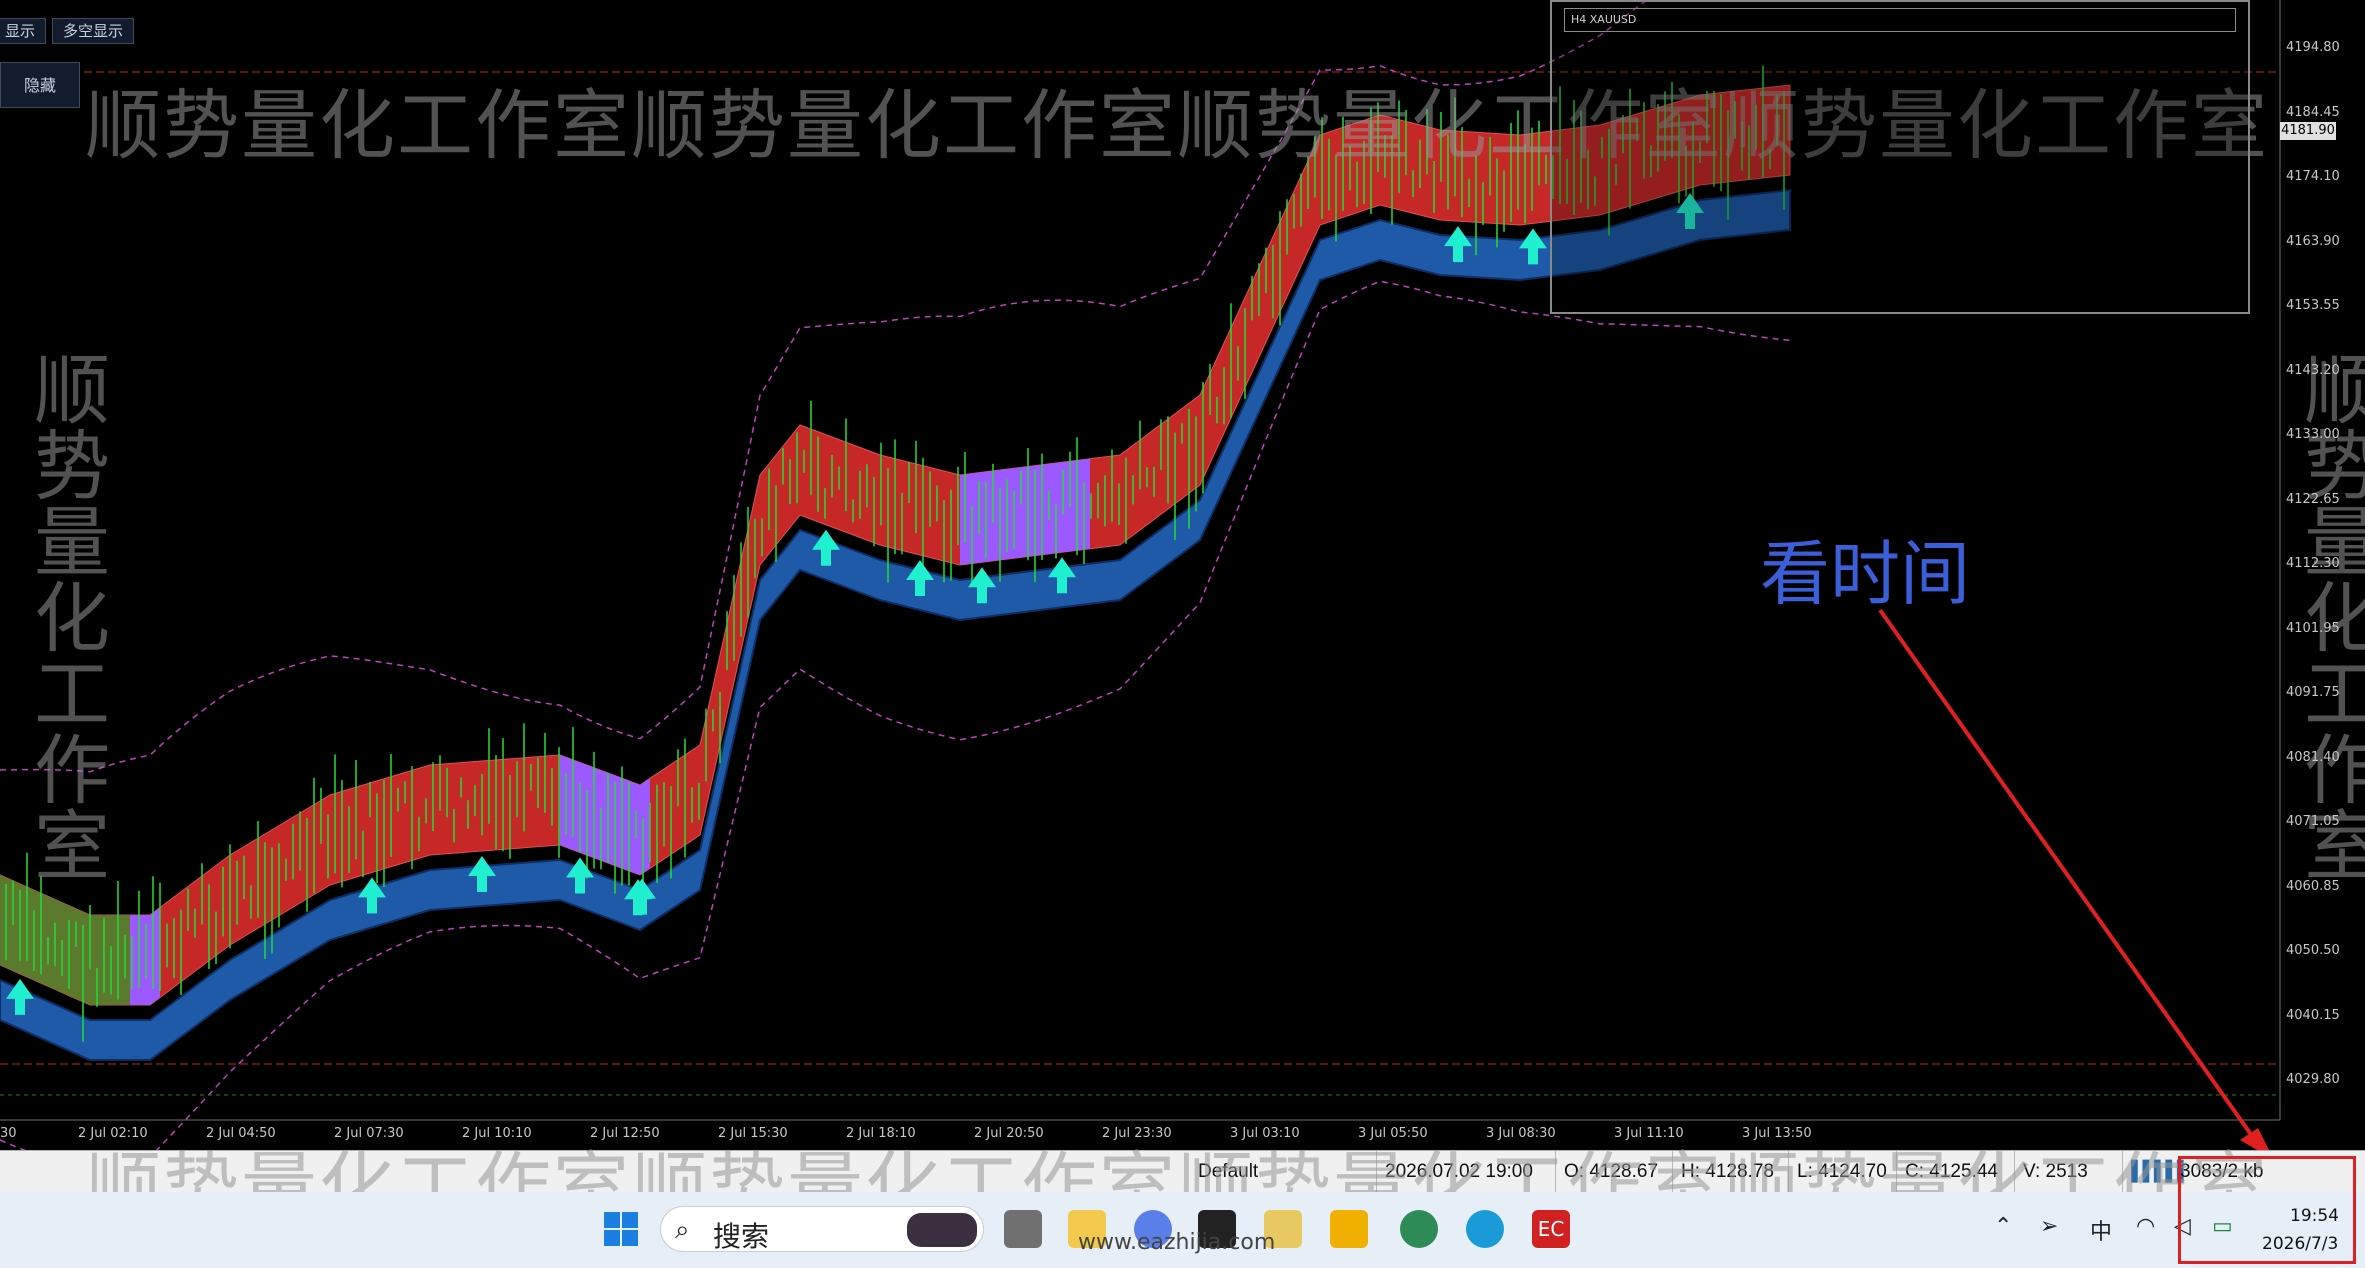  I want to click on price-tick-label: 4112.30, so click(2313, 563).